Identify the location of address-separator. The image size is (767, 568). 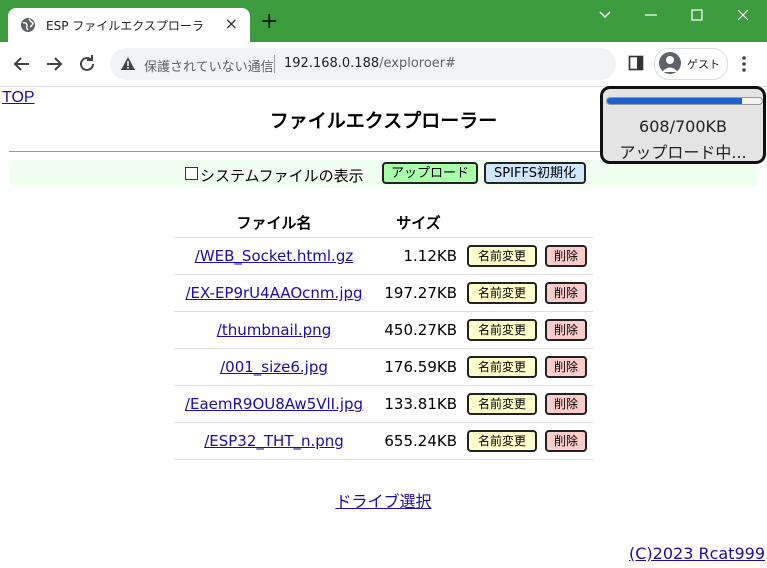
(274, 64).